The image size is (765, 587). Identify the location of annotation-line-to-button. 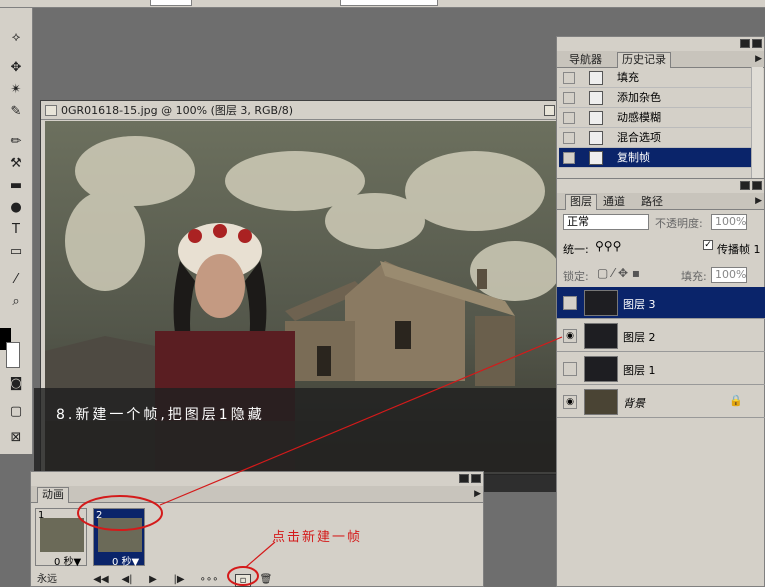
(260, 554).